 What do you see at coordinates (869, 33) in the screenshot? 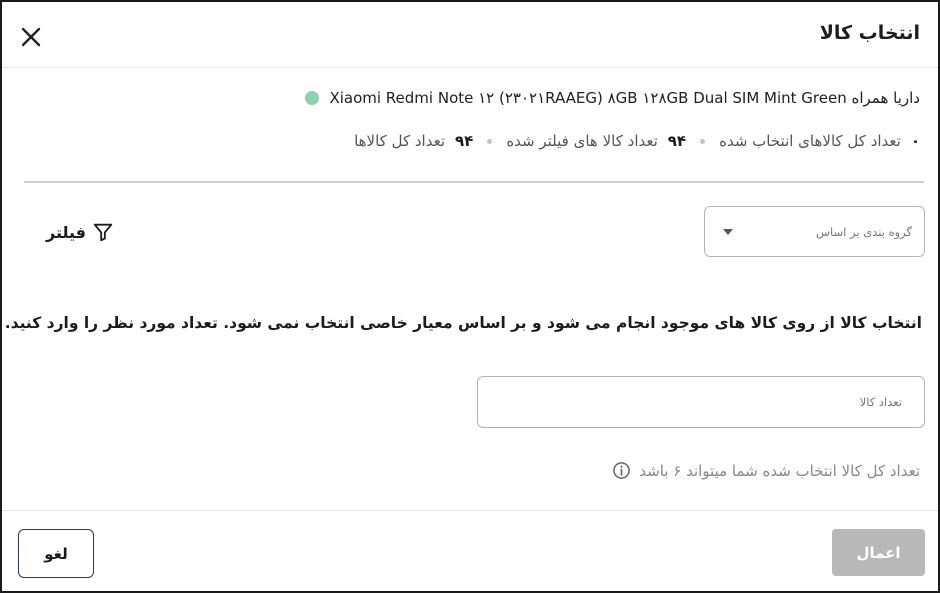
I see `dialog-title: انتخاب کالا` at bounding box center [869, 33].